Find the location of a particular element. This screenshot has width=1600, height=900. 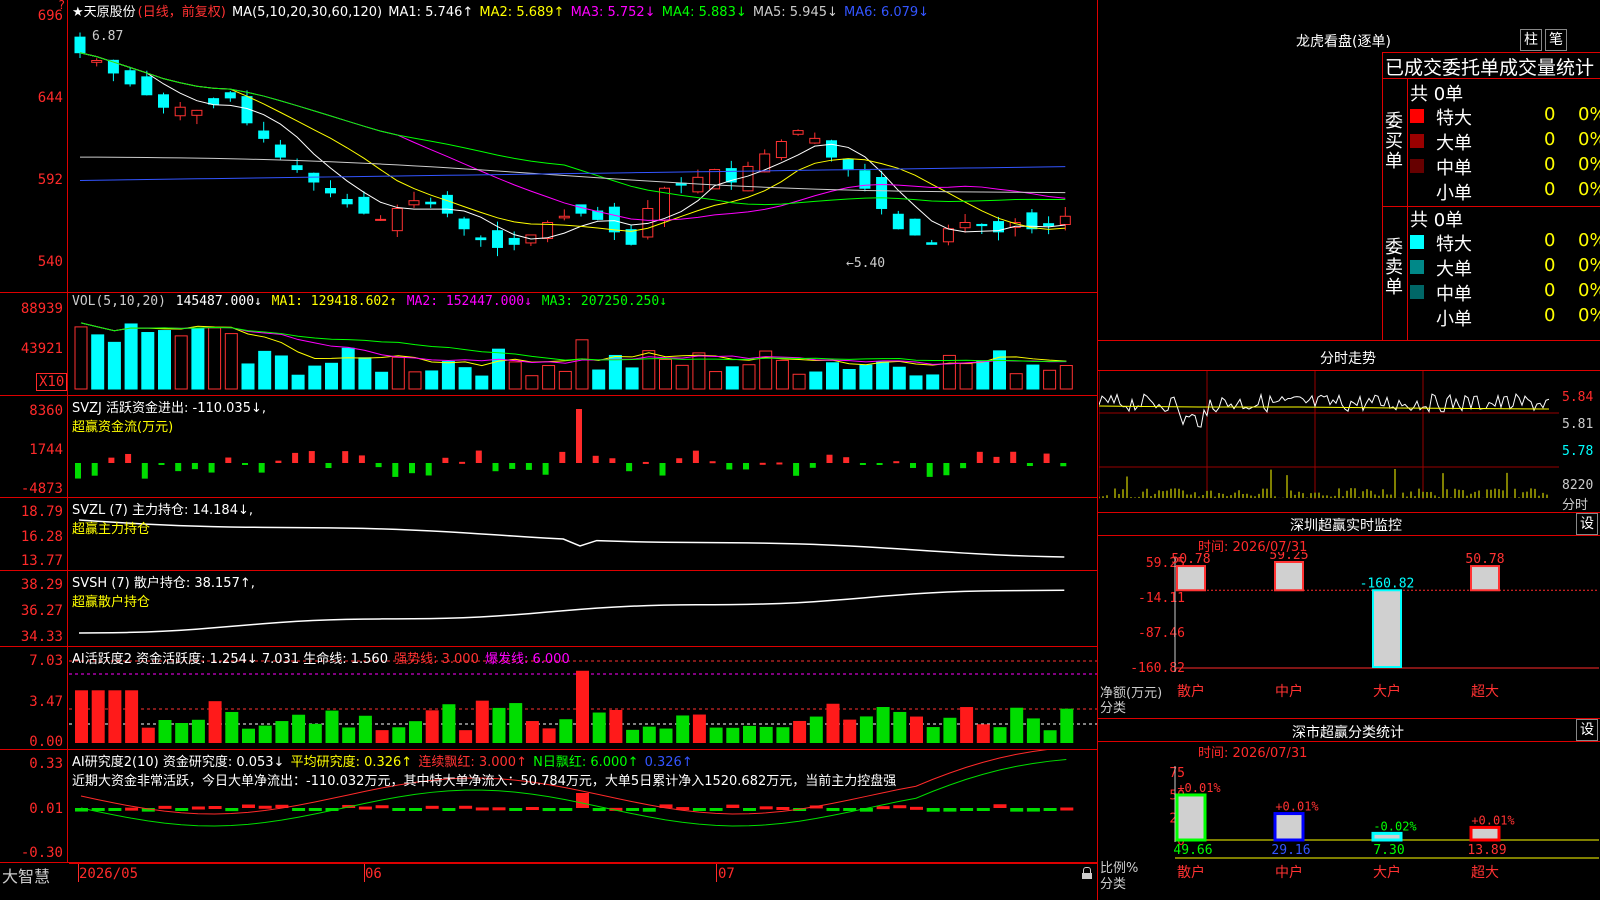

ma-header: MA(5,10,20,30,60,120) is located at coordinates (307, 12).